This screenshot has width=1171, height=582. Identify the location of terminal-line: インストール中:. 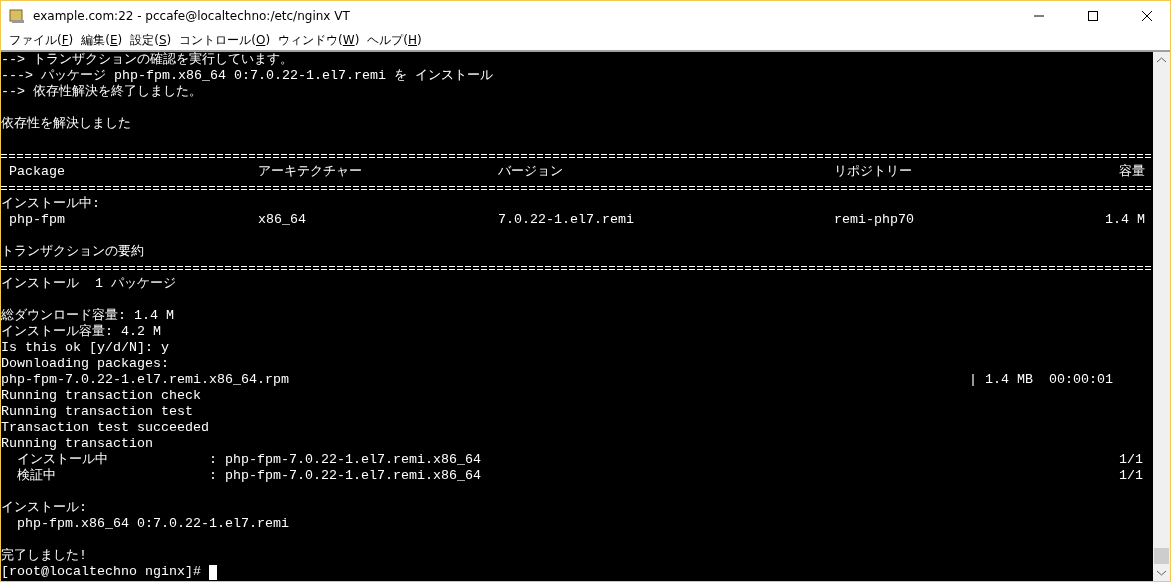
(50, 204).